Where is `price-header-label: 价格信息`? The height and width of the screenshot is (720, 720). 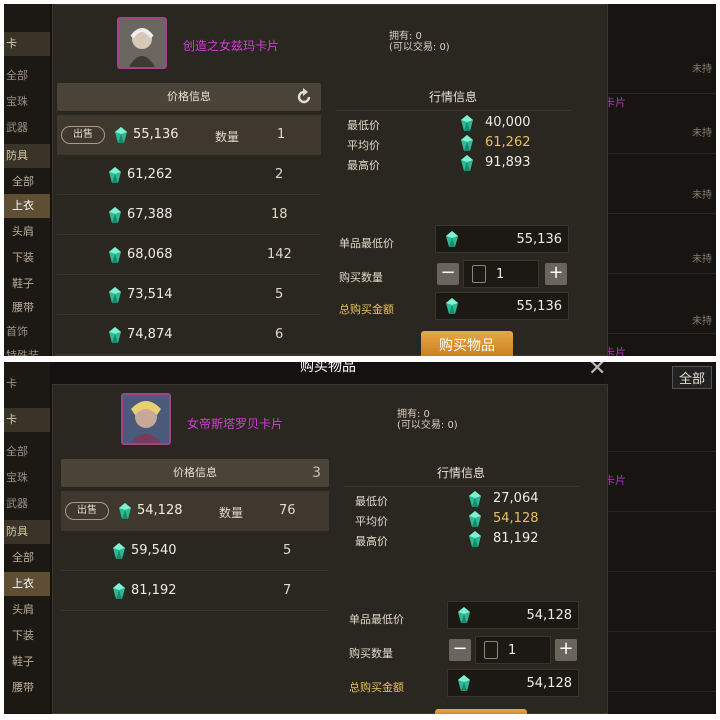 price-header-label: 价格信息 is located at coordinates (195, 472).